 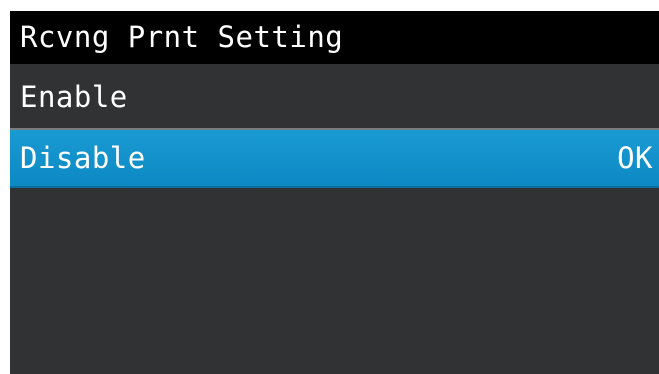 What do you see at coordinates (74, 97) in the screenshot?
I see `menu-item-label: Enable` at bounding box center [74, 97].